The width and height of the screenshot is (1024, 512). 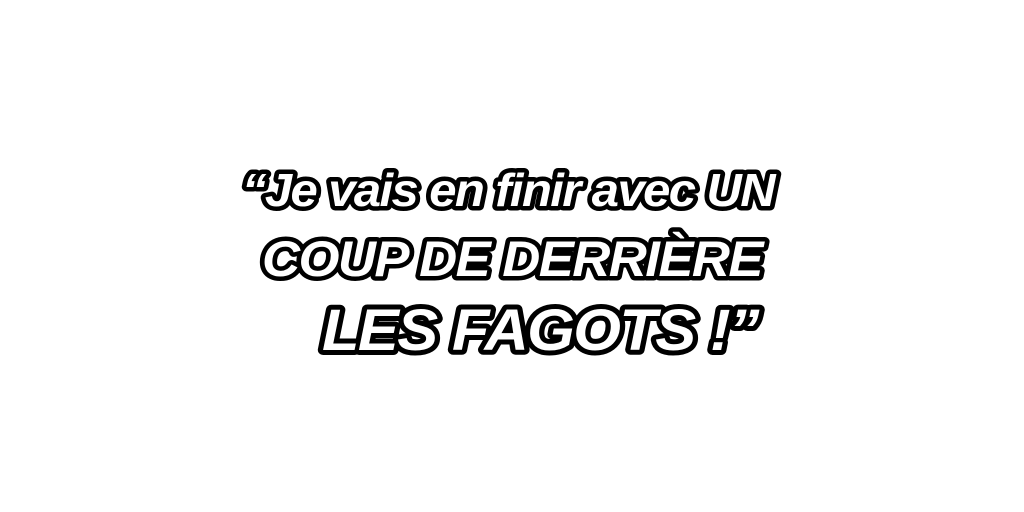 What do you see at coordinates (513, 259) in the screenshot?
I see `quote-line-2: COUP DE DERRIÈRE` at bounding box center [513, 259].